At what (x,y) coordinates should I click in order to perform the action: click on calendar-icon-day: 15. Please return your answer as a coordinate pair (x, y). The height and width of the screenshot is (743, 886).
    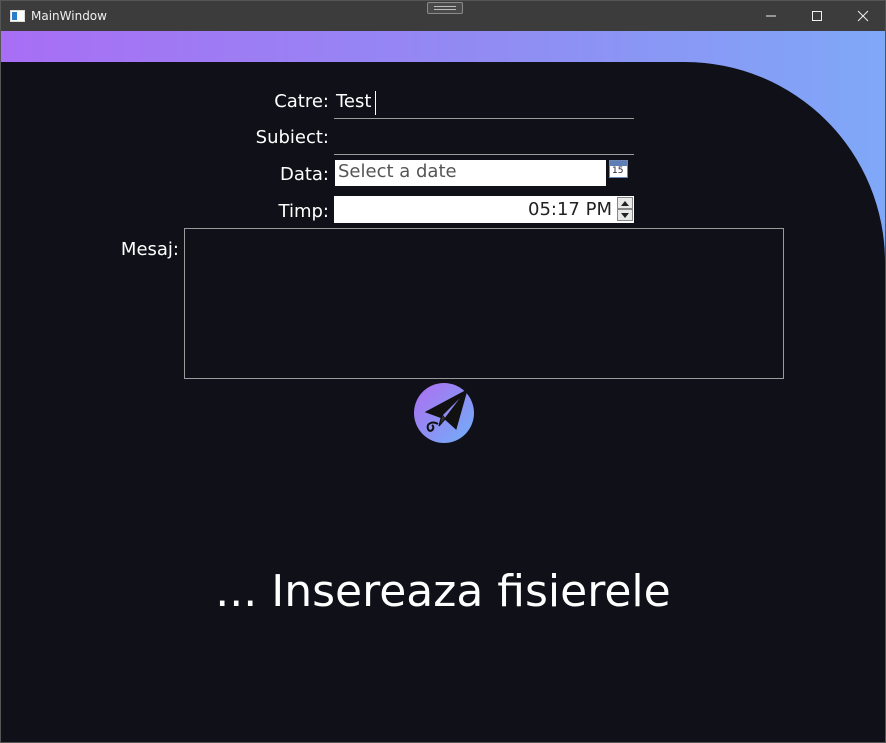
    Looking at the image, I should click on (618, 171).